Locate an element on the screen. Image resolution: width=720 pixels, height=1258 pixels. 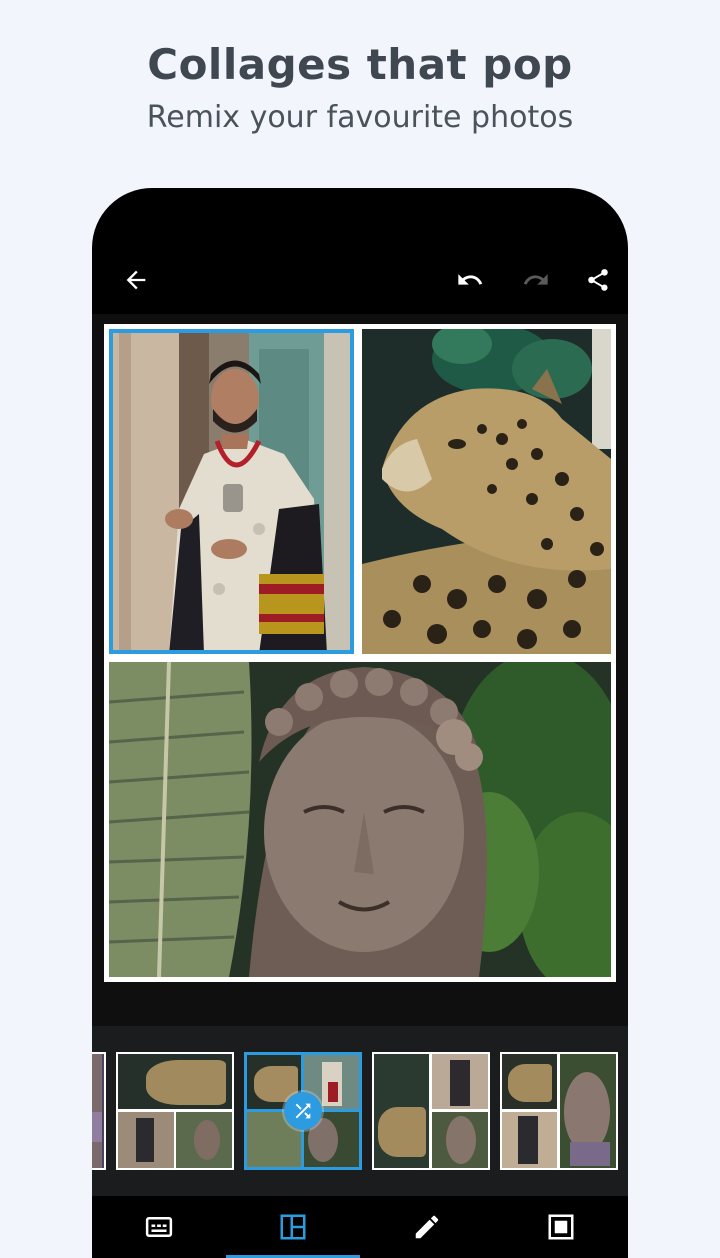
layout-picker-strip is located at coordinates (360, 1111).